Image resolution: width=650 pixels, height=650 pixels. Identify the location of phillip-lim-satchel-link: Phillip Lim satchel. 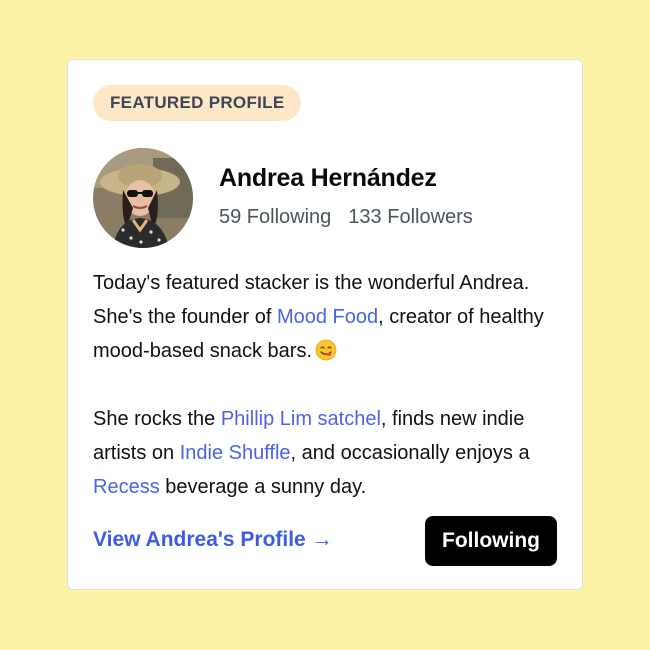
(301, 419).